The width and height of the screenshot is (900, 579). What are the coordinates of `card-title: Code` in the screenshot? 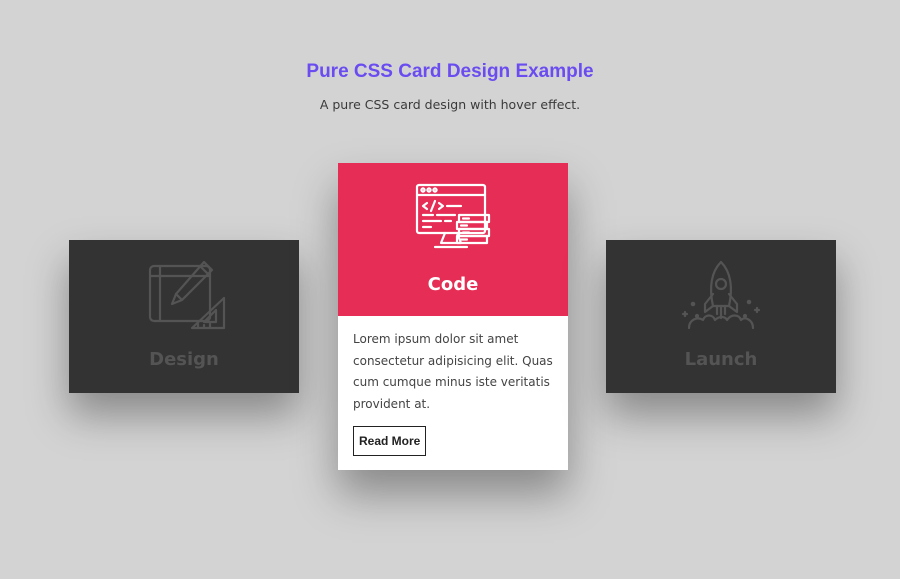 It's located at (453, 284).